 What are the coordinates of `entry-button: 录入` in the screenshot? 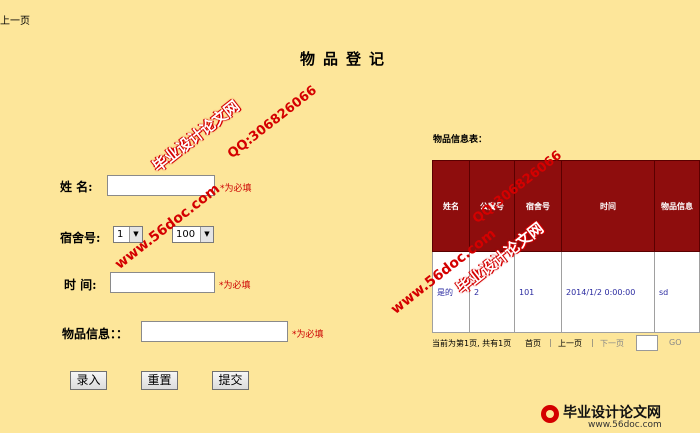 It's located at (88, 380).